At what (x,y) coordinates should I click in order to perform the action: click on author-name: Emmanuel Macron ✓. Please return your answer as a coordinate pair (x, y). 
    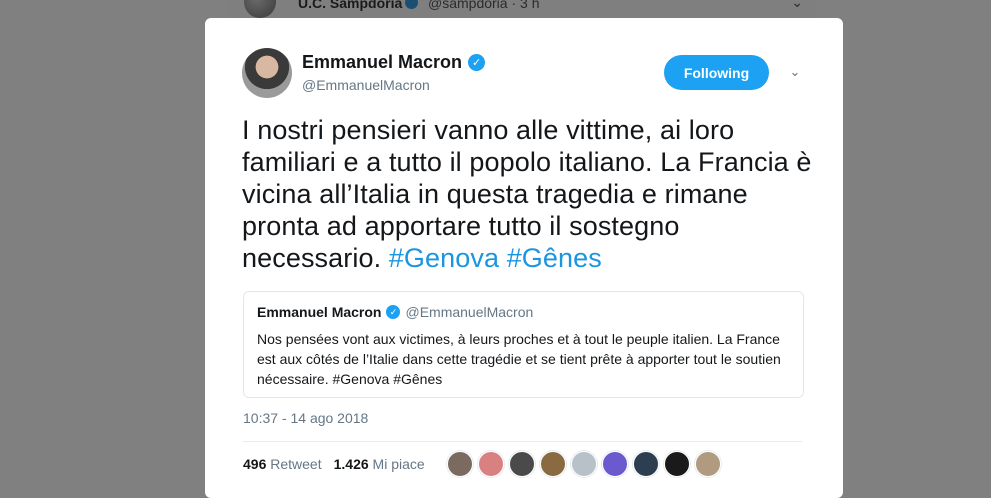
    Looking at the image, I should click on (394, 62).